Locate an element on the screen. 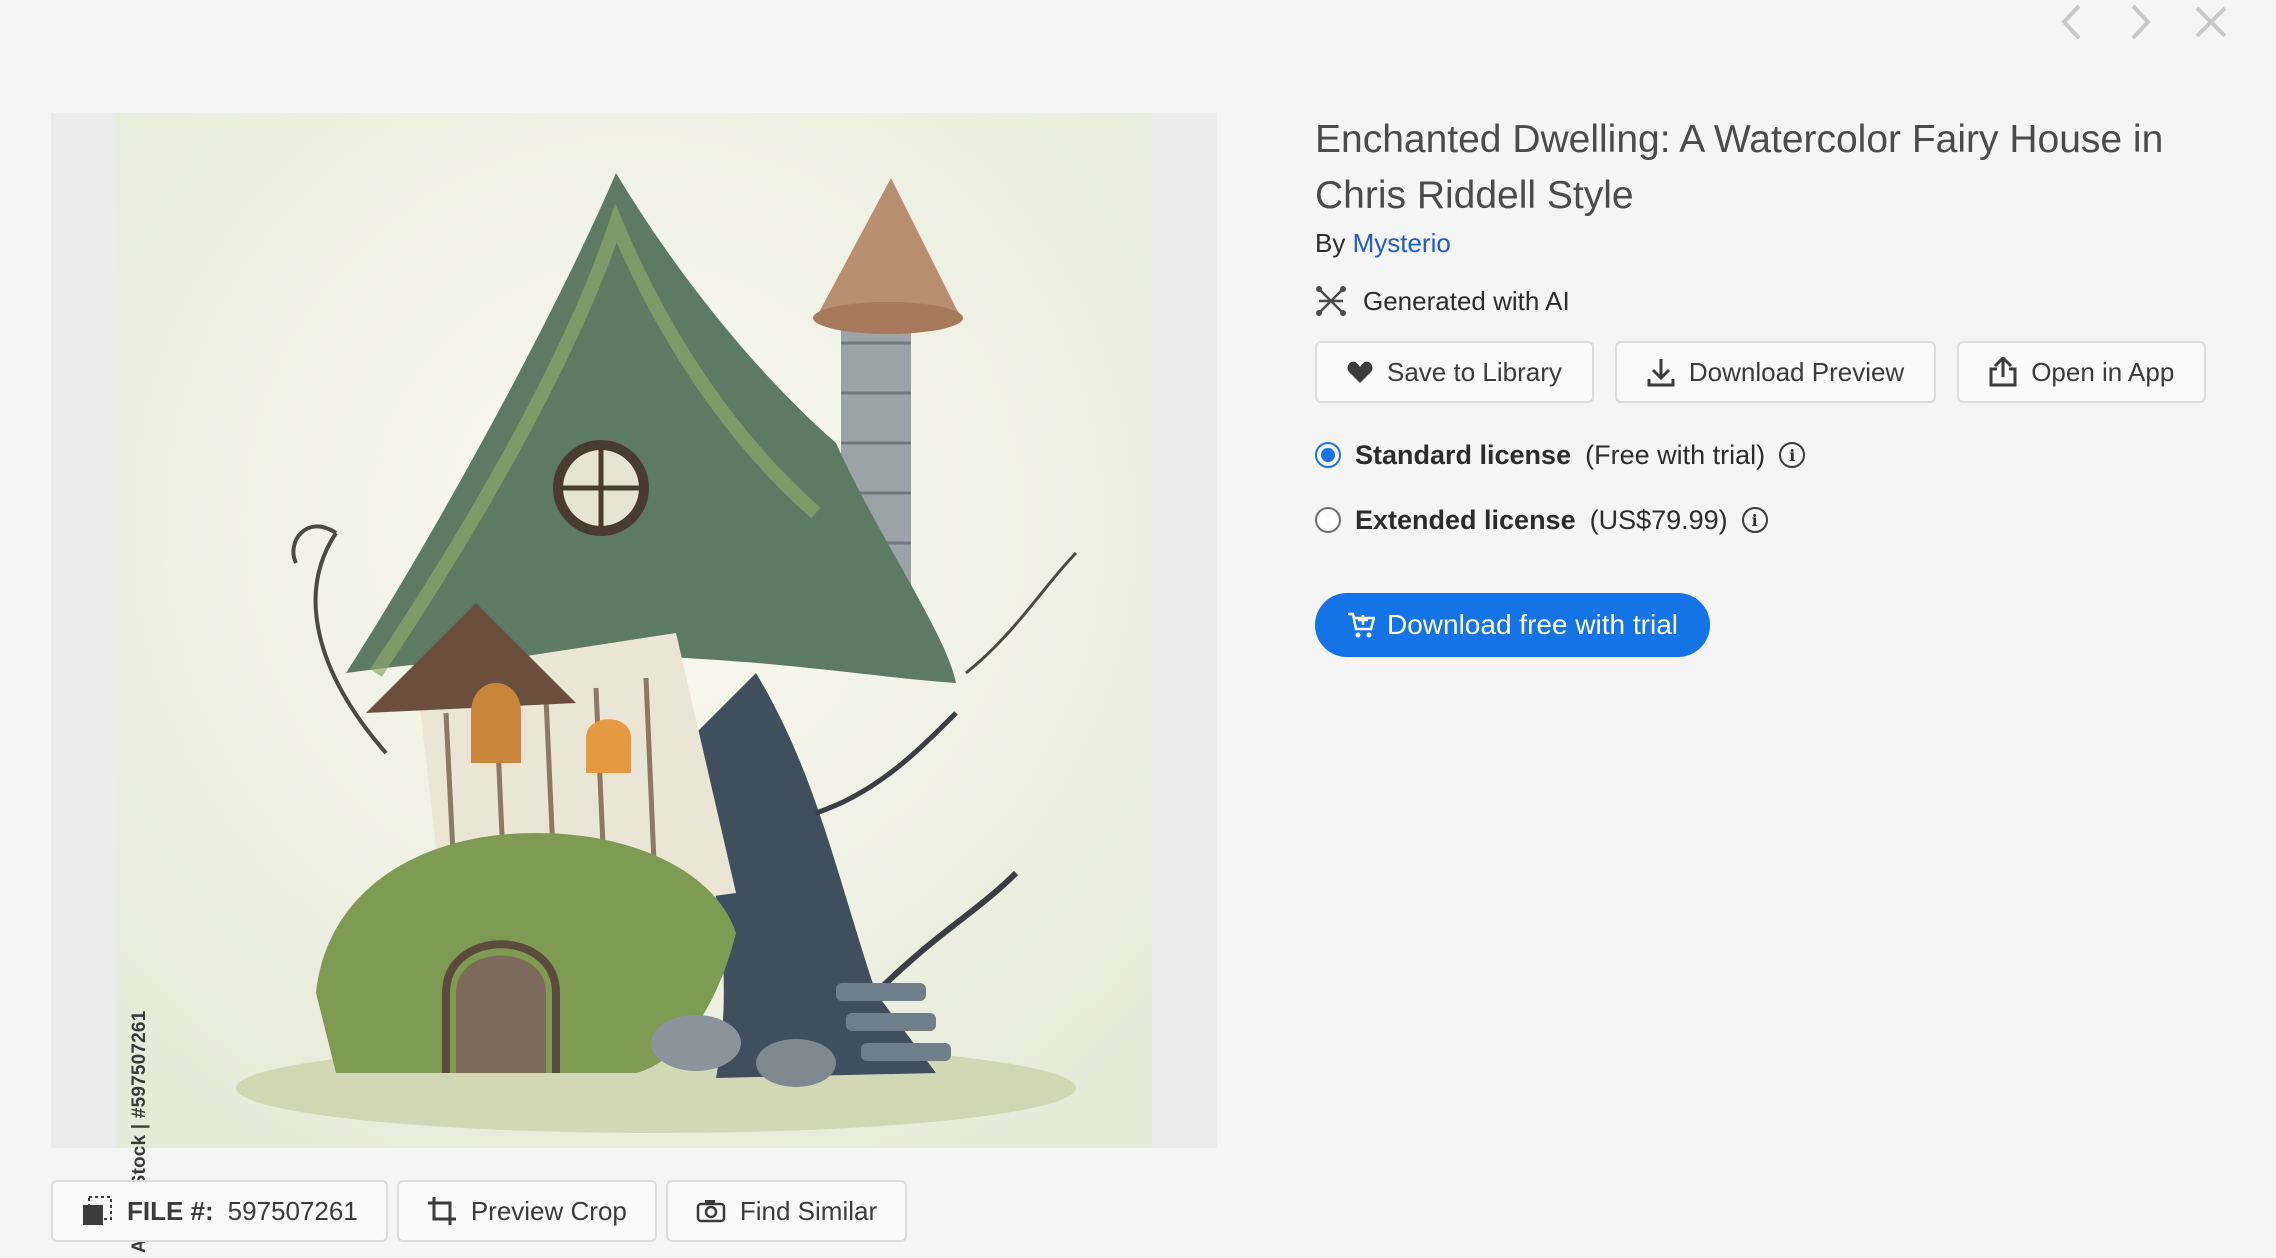 The image size is (2276, 1258). chevron-right-icon is located at coordinates (2141, 22).